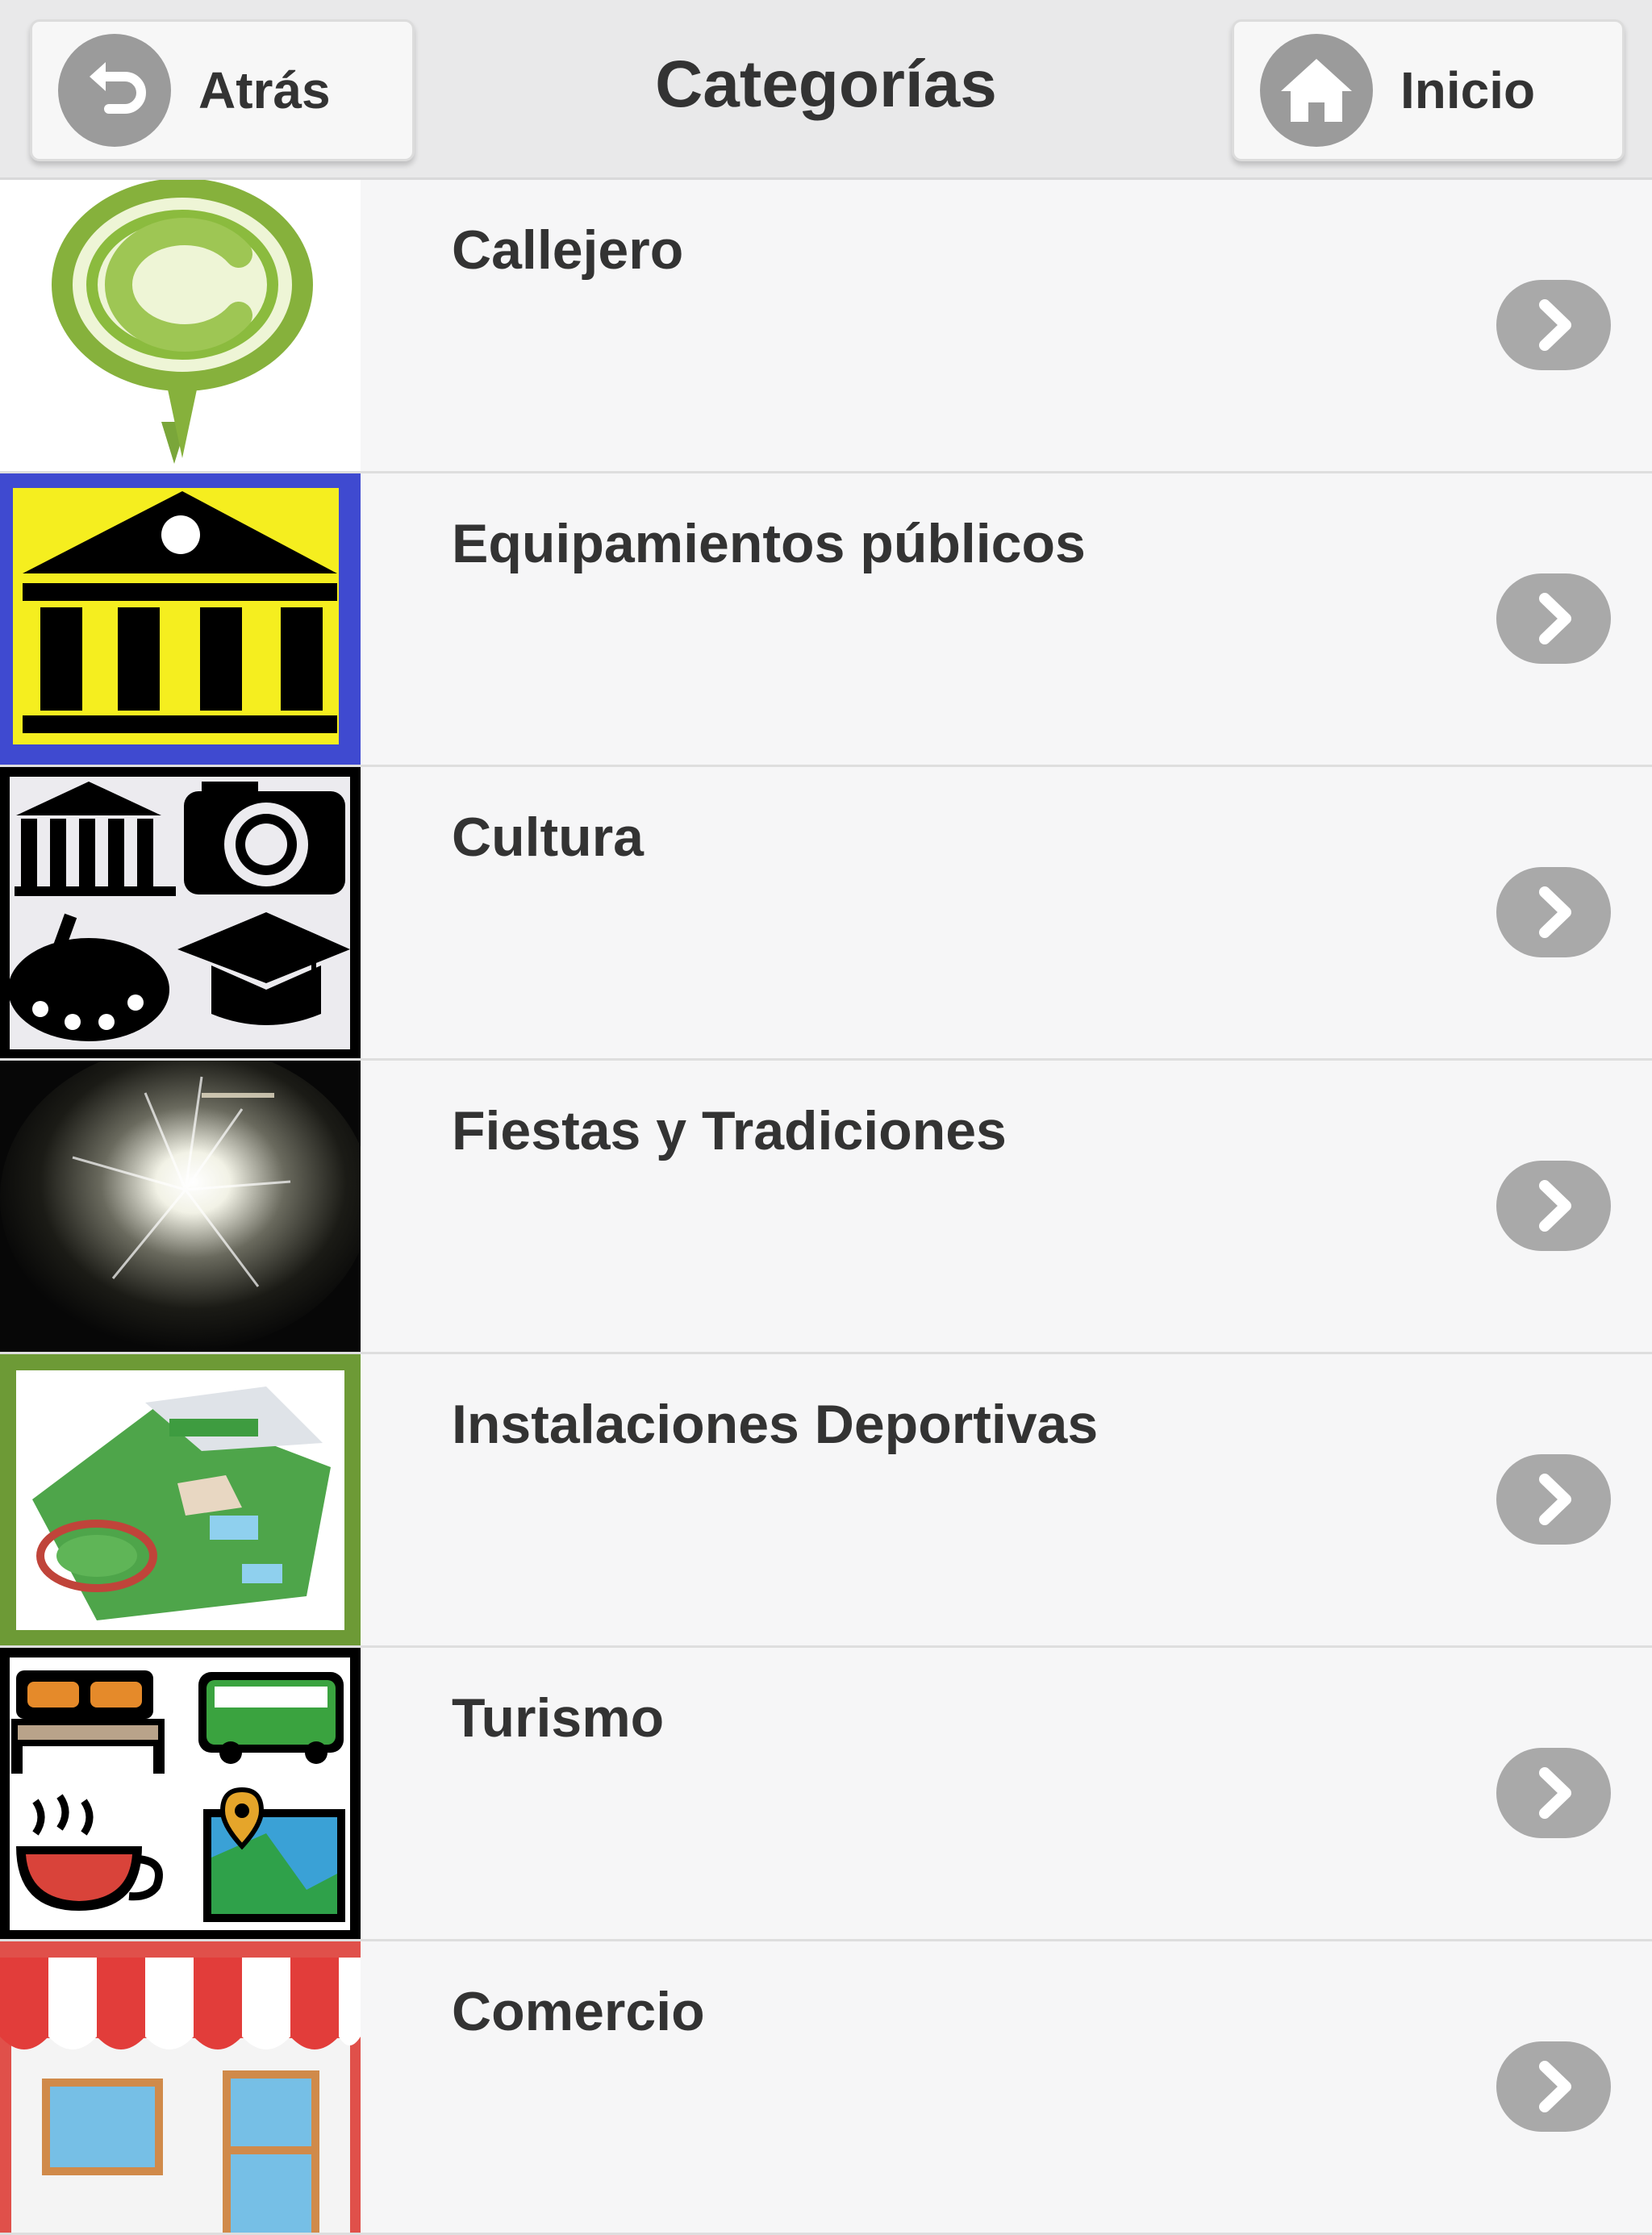 The image size is (1652, 2235). I want to click on category-label: Comercio, so click(578, 2011).